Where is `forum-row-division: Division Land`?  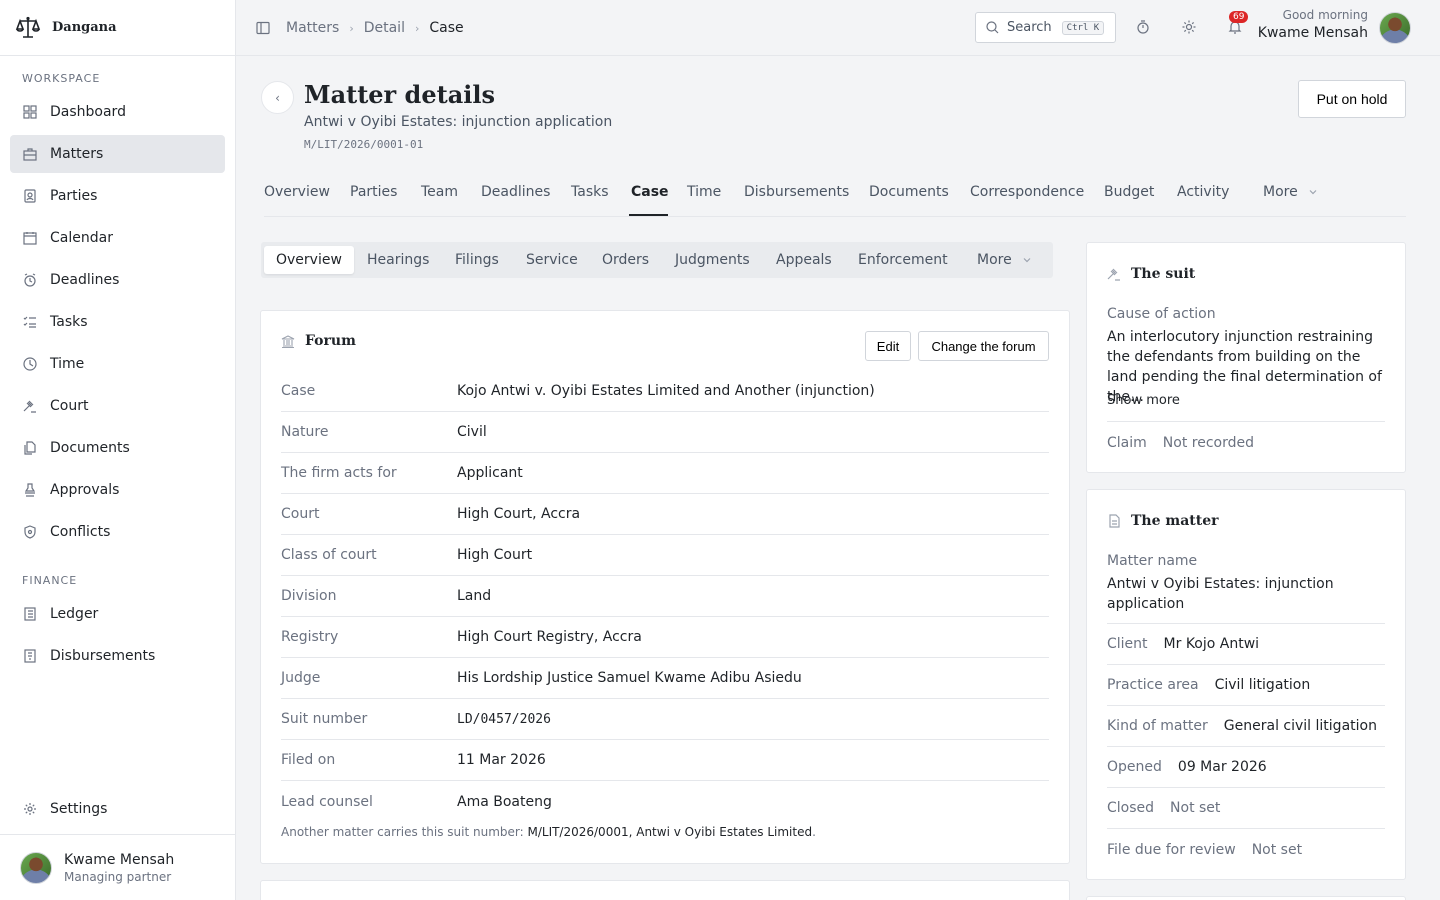
forum-row-division: Division Land is located at coordinates (665, 596).